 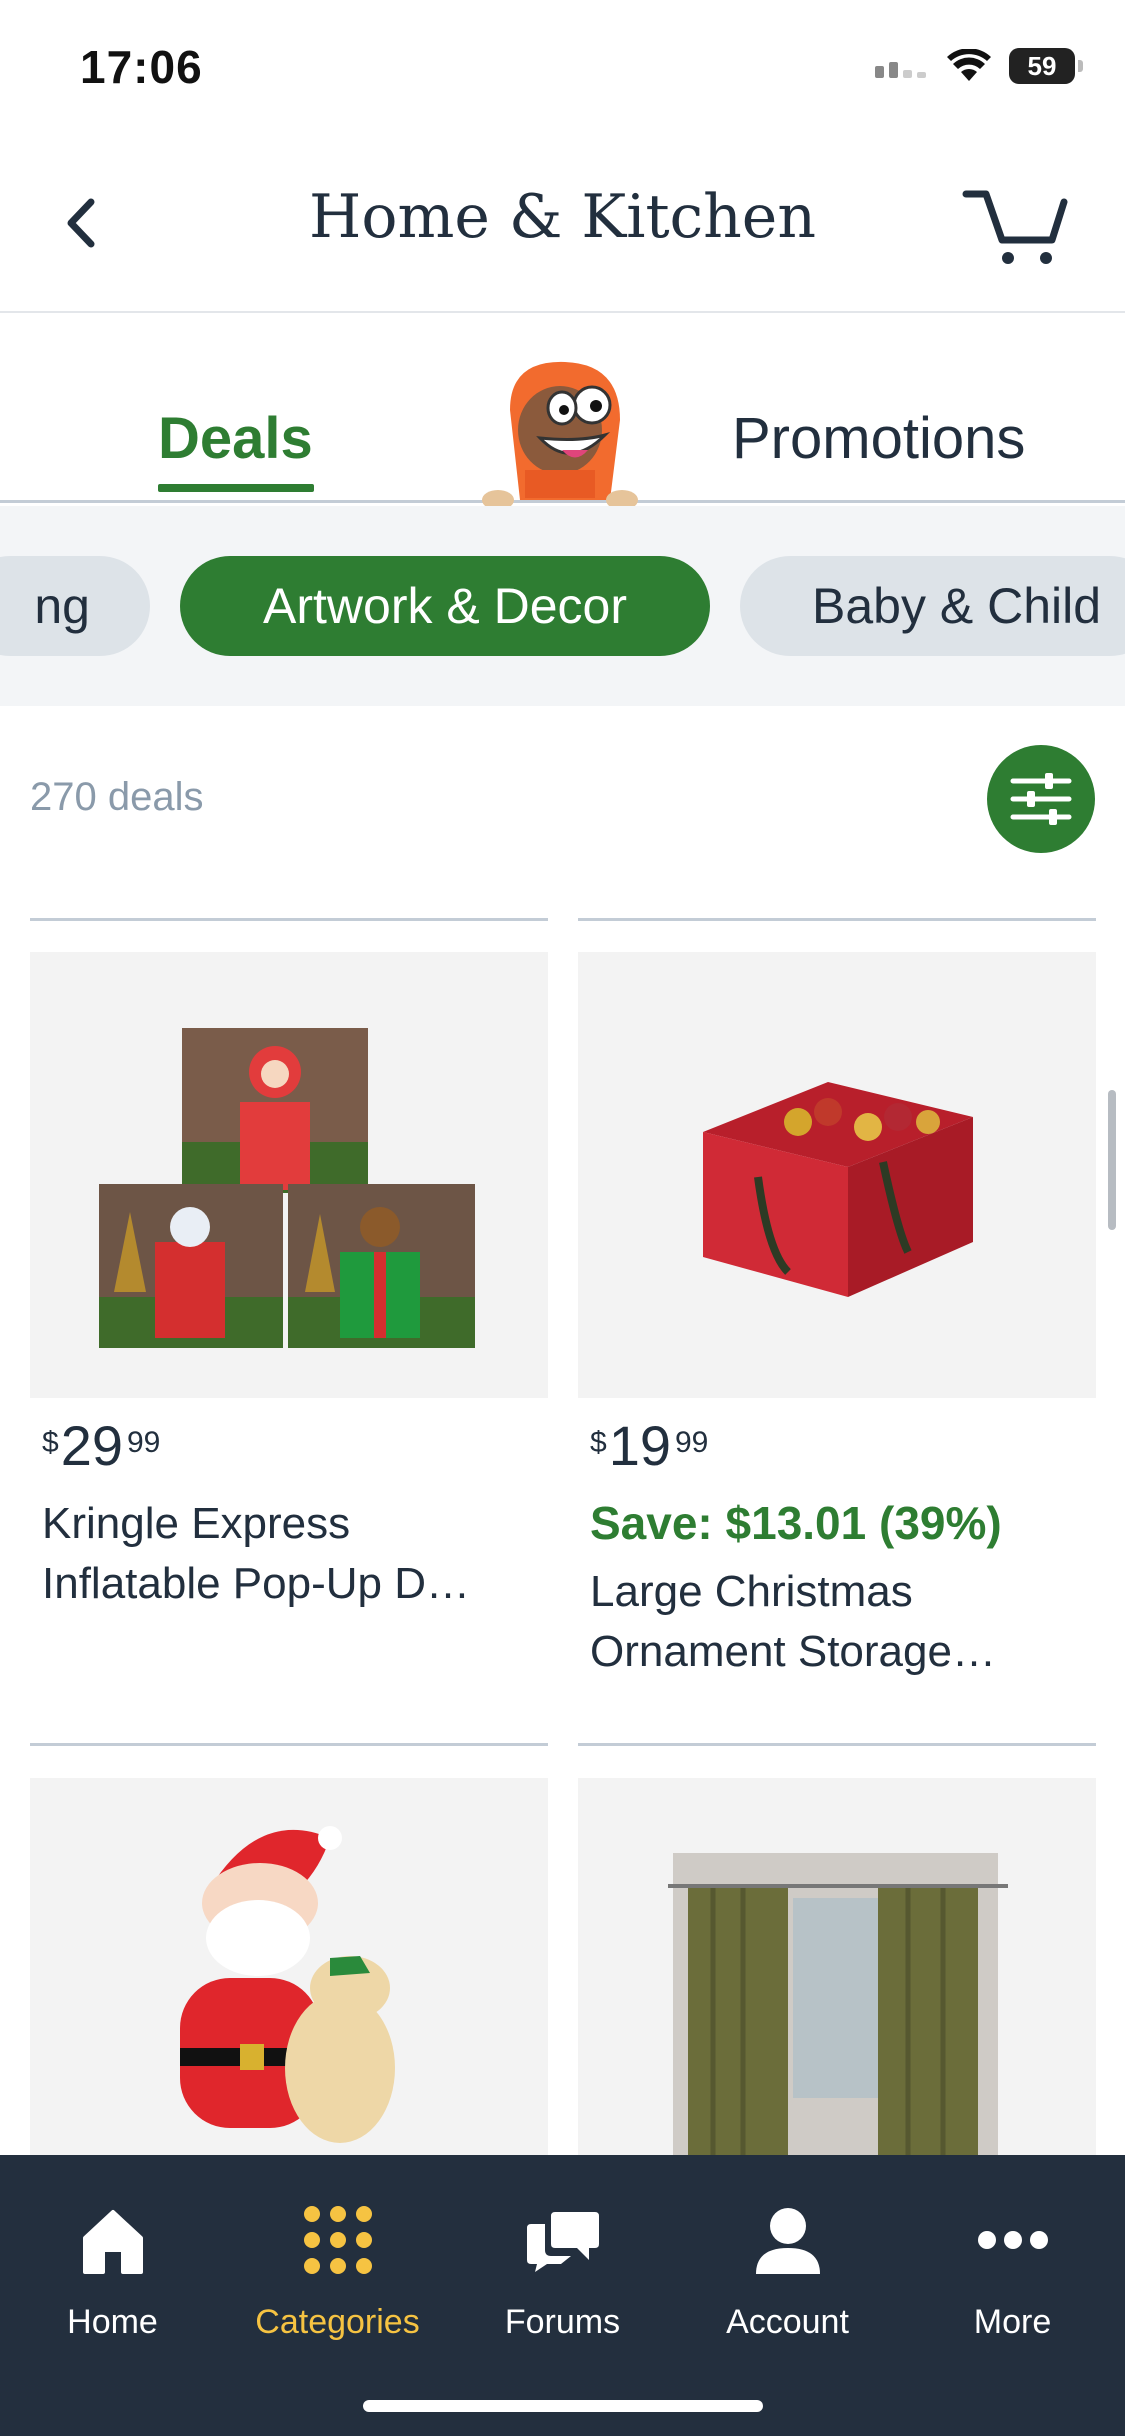 I want to click on category-chips: ng Artwork & Decor Baby & Child, so click(x=562, y=606).